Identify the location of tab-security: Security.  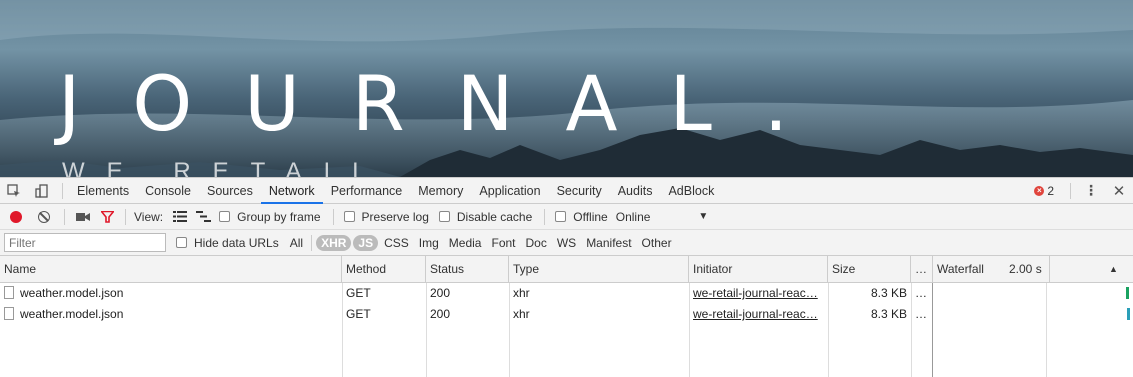
(579, 191).